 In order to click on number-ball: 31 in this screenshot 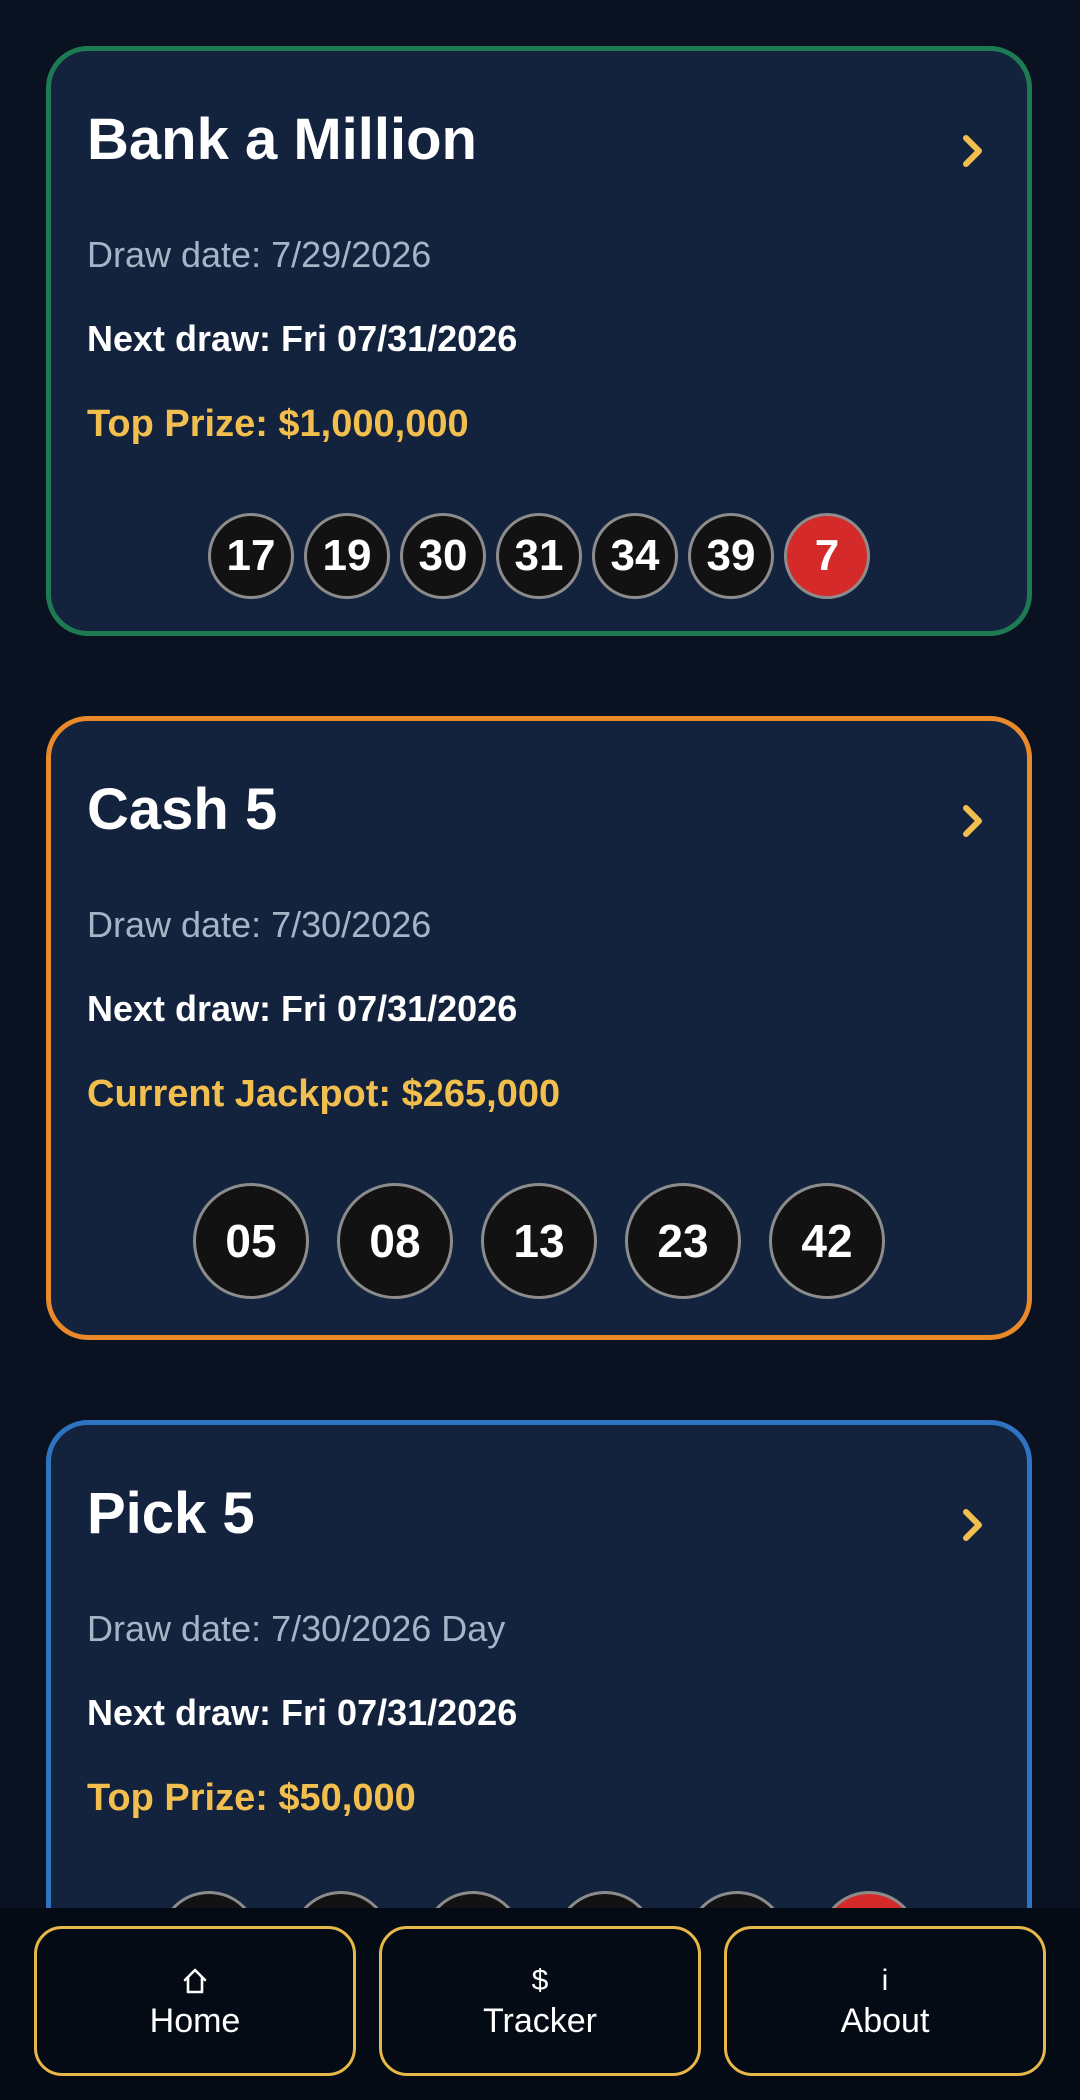, I will do `click(539, 556)`.